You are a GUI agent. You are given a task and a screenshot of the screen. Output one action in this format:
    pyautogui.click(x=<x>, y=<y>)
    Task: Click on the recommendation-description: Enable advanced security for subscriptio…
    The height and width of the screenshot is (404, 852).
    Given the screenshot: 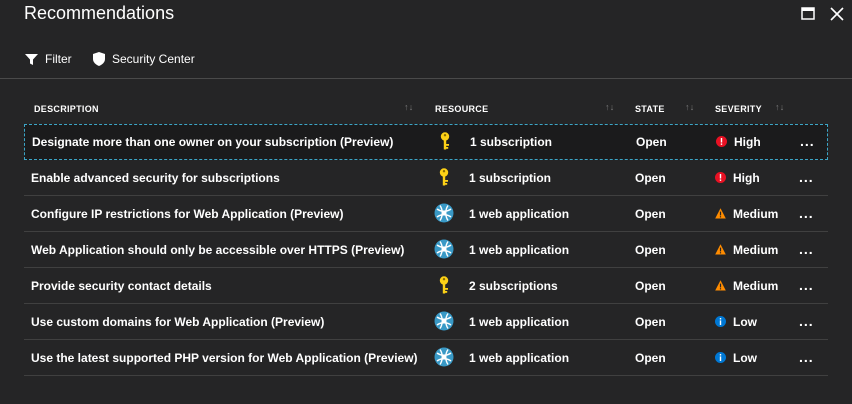 What is the action you would take?
    pyautogui.click(x=155, y=178)
    